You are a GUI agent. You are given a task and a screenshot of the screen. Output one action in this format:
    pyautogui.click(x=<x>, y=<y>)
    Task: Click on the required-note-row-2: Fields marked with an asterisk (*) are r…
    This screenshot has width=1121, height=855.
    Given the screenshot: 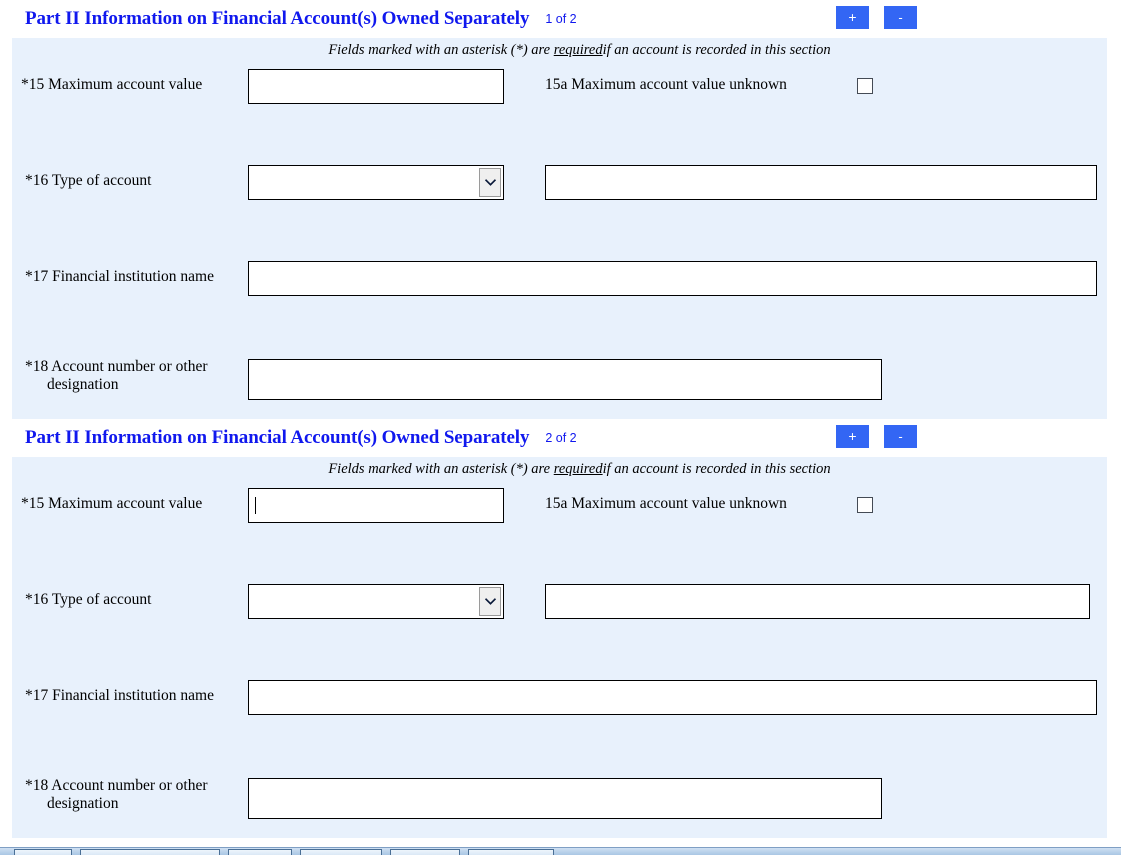 What is the action you would take?
    pyautogui.click(x=559, y=469)
    